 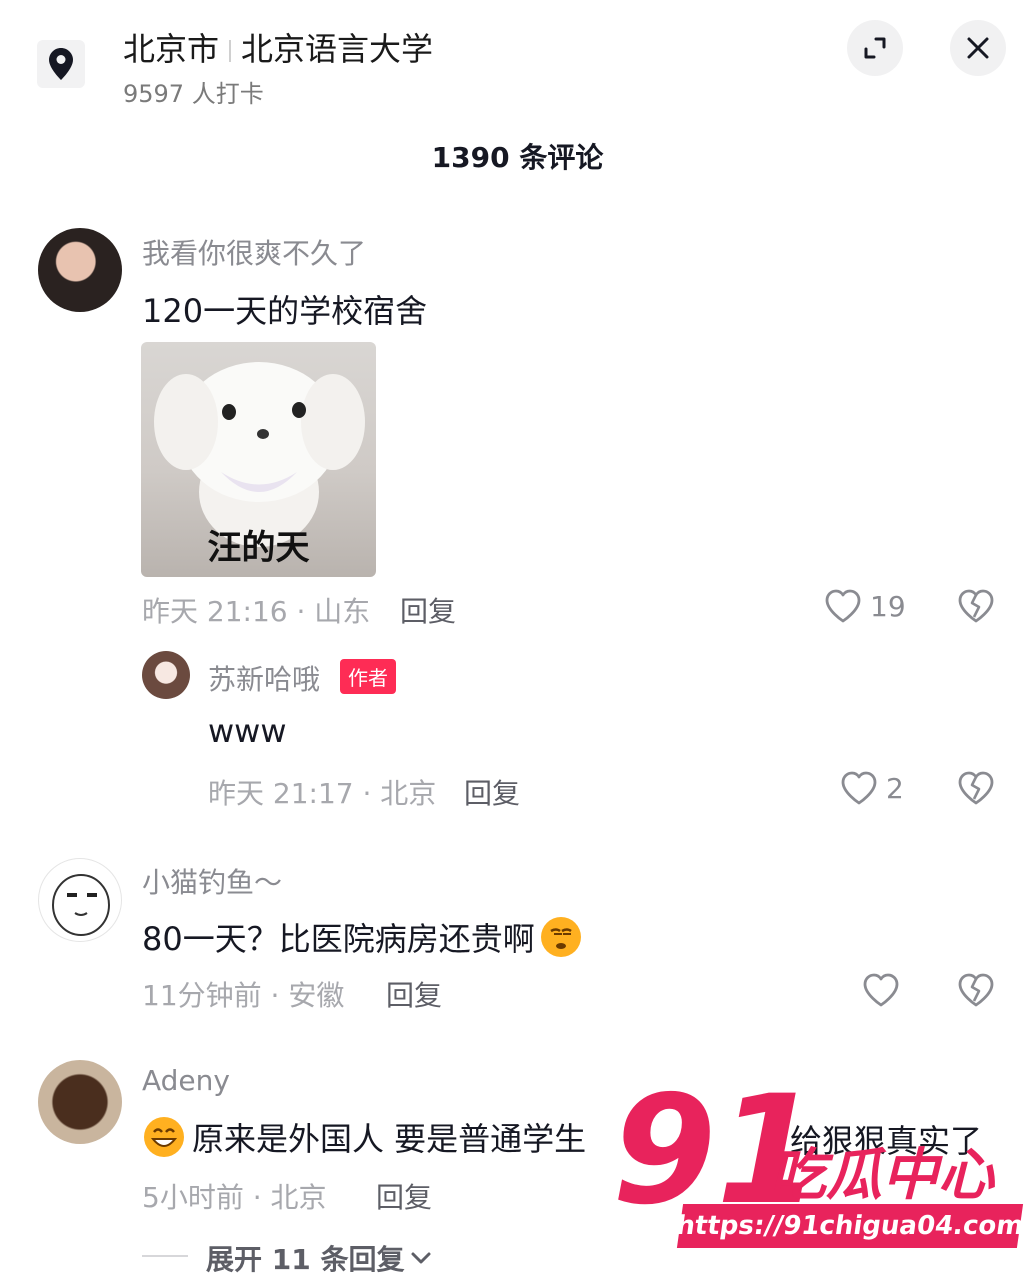 What do you see at coordinates (389, 1139) in the screenshot?
I see `comment-text: 原来是外国人 要是普通学生` at bounding box center [389, 1139].